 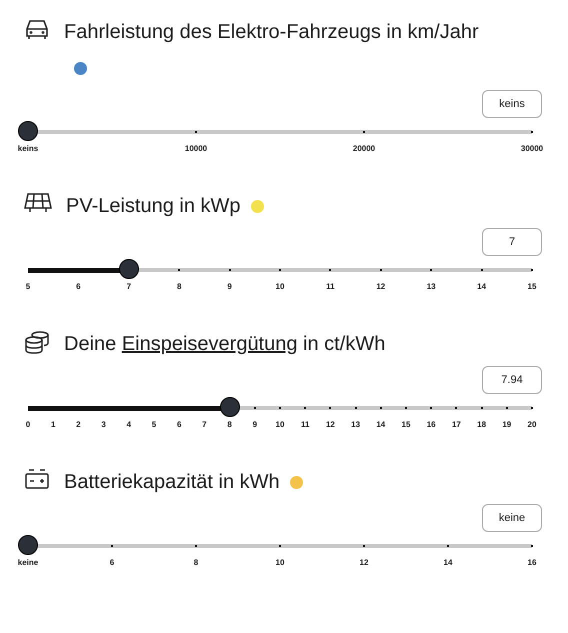 I want to click on value-field: keins, so click(x=512, y=104).